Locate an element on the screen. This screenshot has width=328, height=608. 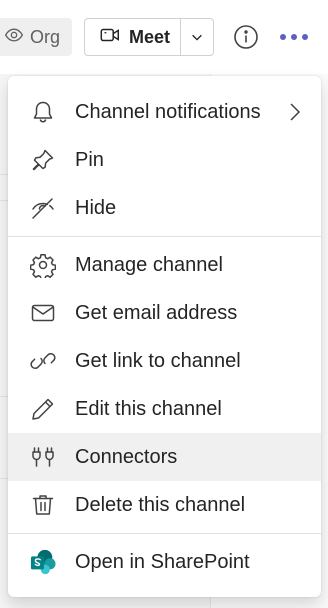
menu-item-label: Open in SharePoint is located at coordinates (162, 561).